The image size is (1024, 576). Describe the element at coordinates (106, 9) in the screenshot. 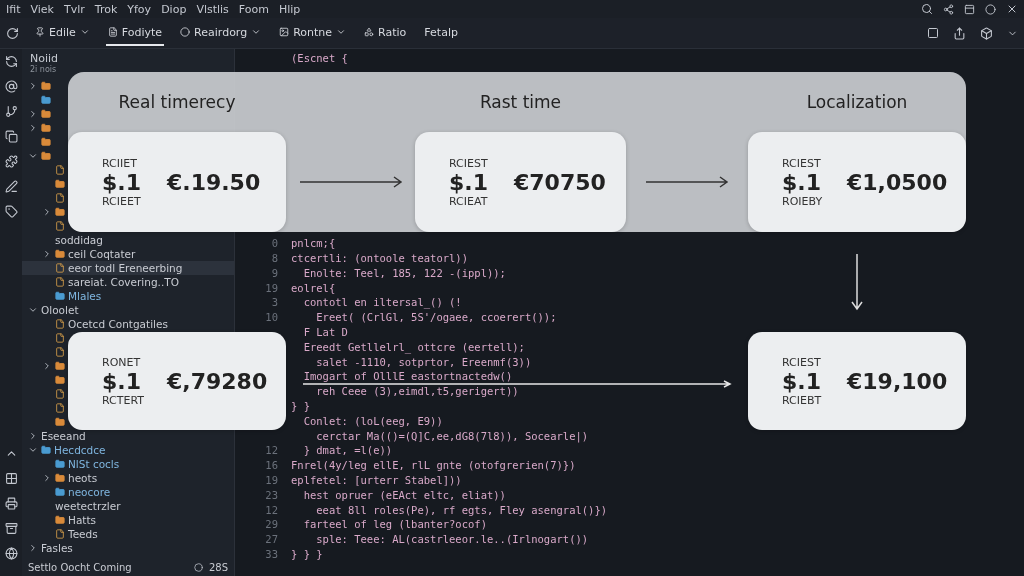

I see `menu-item: Trok` at that location.